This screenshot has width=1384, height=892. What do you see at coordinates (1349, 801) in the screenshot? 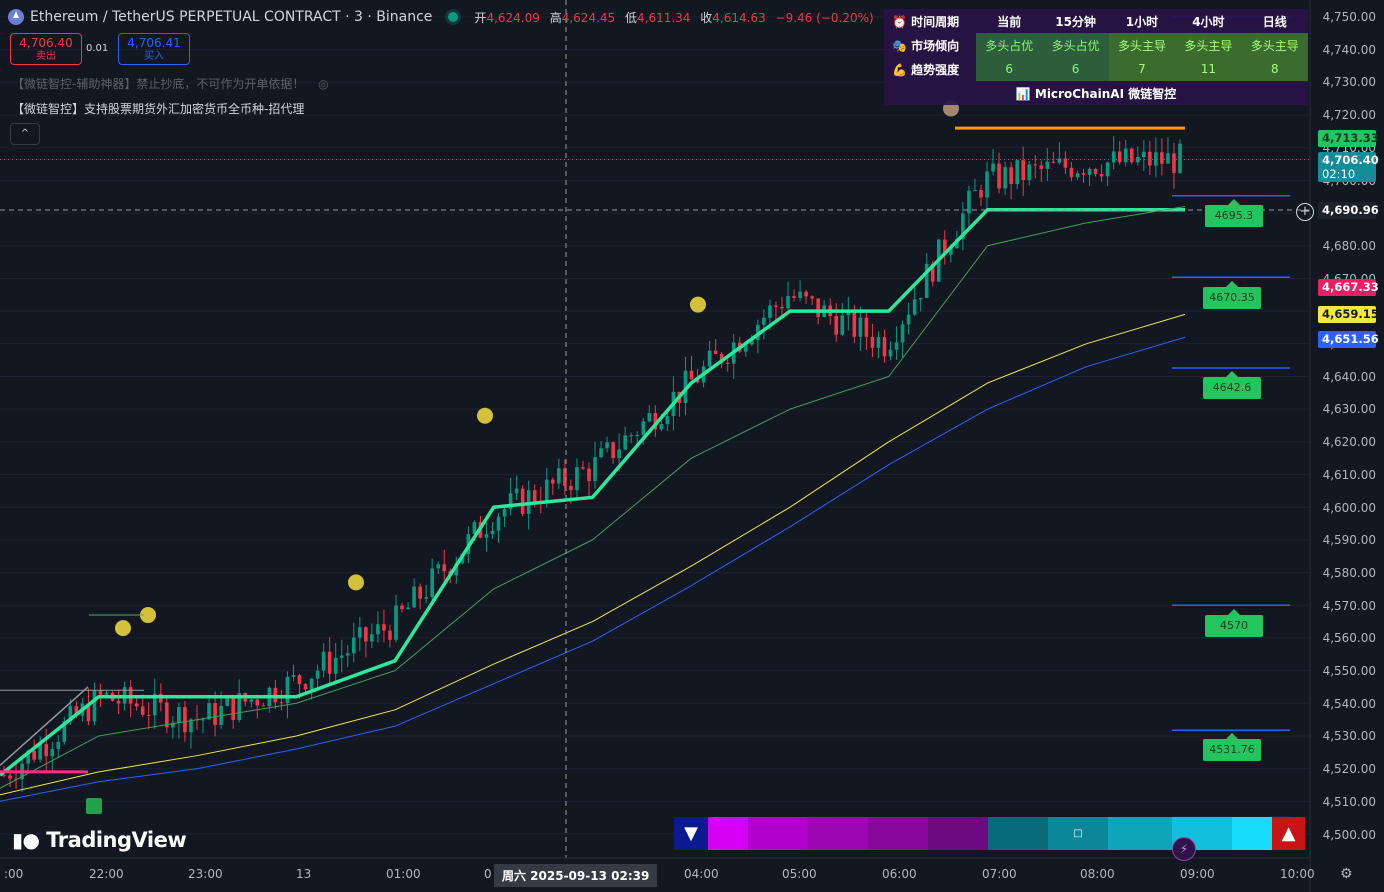
I see `price-axis-label: 4,510.00` at bounding box center [1349, 801].